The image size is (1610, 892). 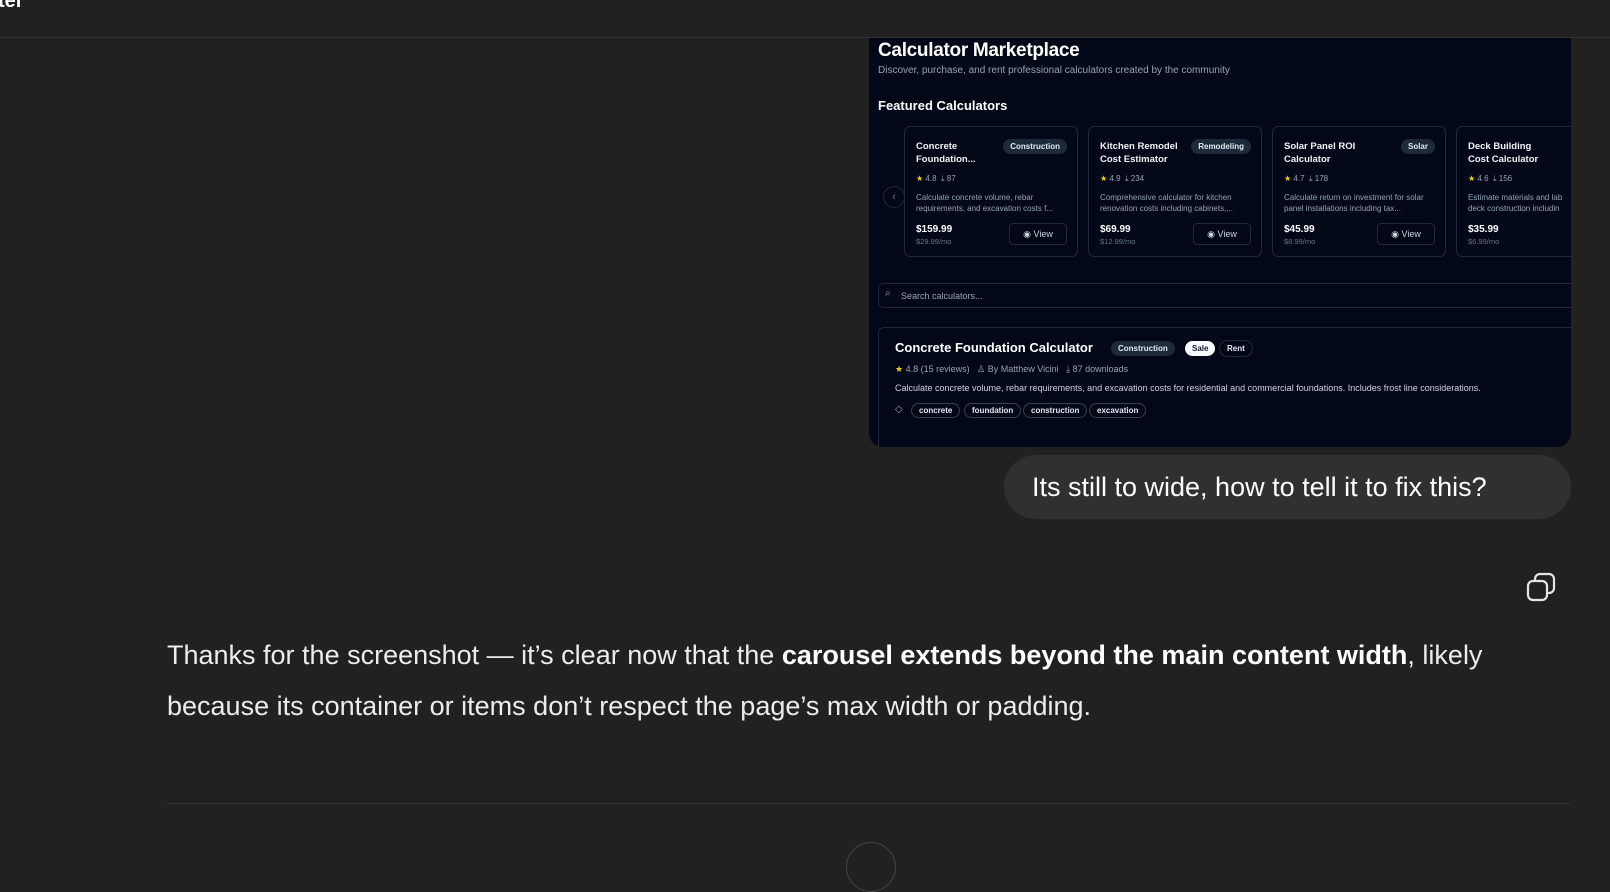 What do you see at coordinates (1483, 178) in the screenshot?
I see `card-rating: 4.6` at bounding box center [1483, 178].